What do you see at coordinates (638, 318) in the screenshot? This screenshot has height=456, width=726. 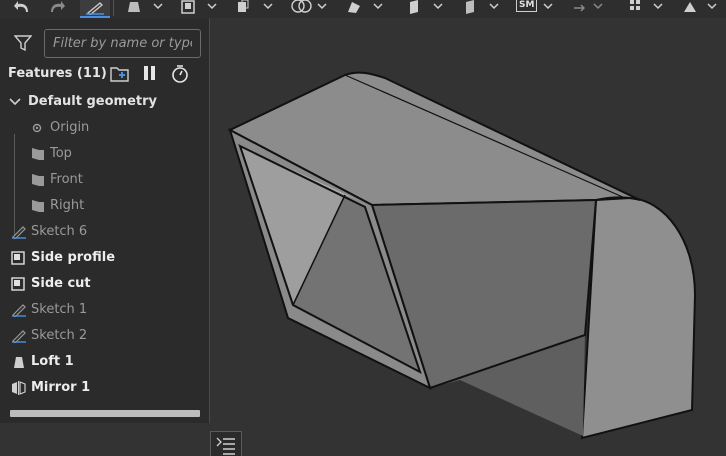 I see `rounded-cap-face` at bounding box center [638, 318].